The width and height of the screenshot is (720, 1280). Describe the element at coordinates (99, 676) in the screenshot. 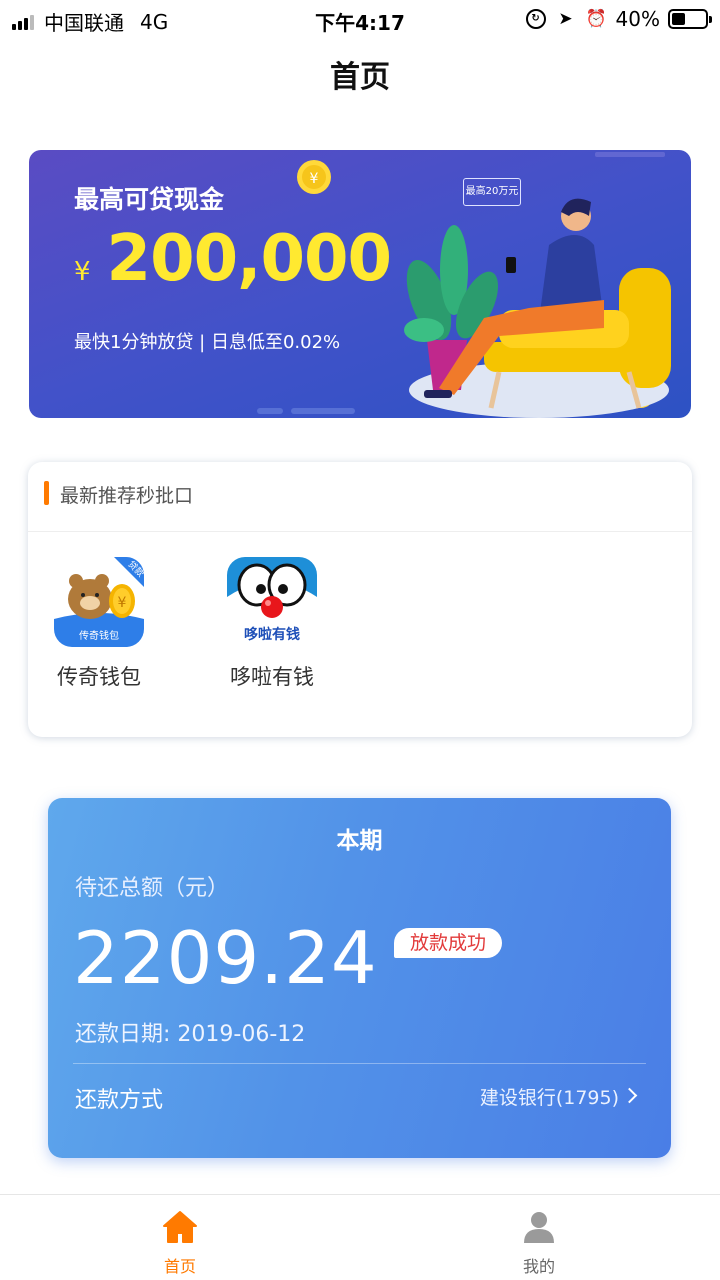

I see `app-name: 传奇钱包` at that location.